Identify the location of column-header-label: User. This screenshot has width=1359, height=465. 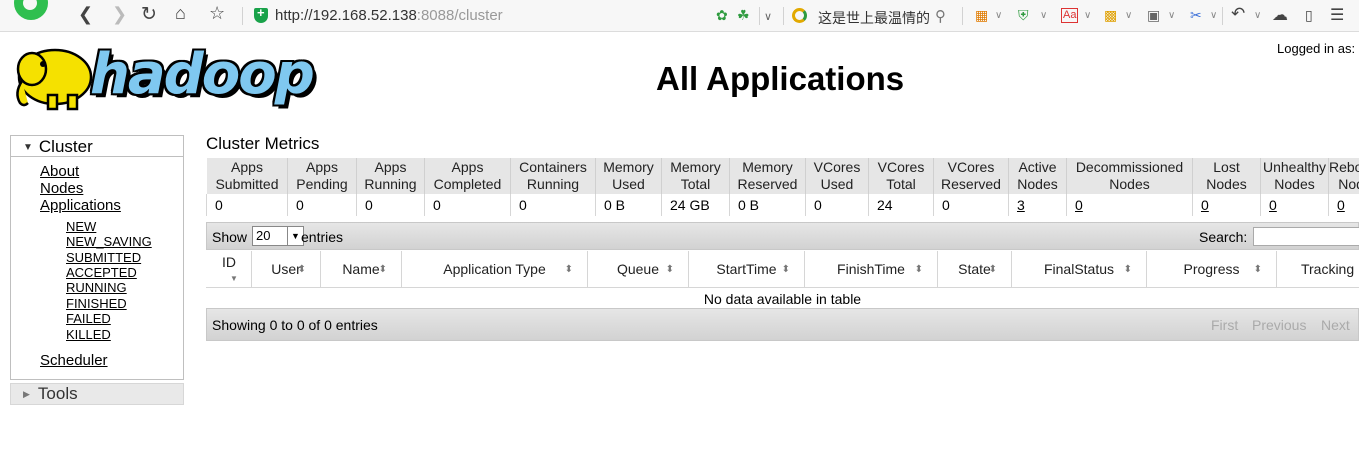
(286, 269).